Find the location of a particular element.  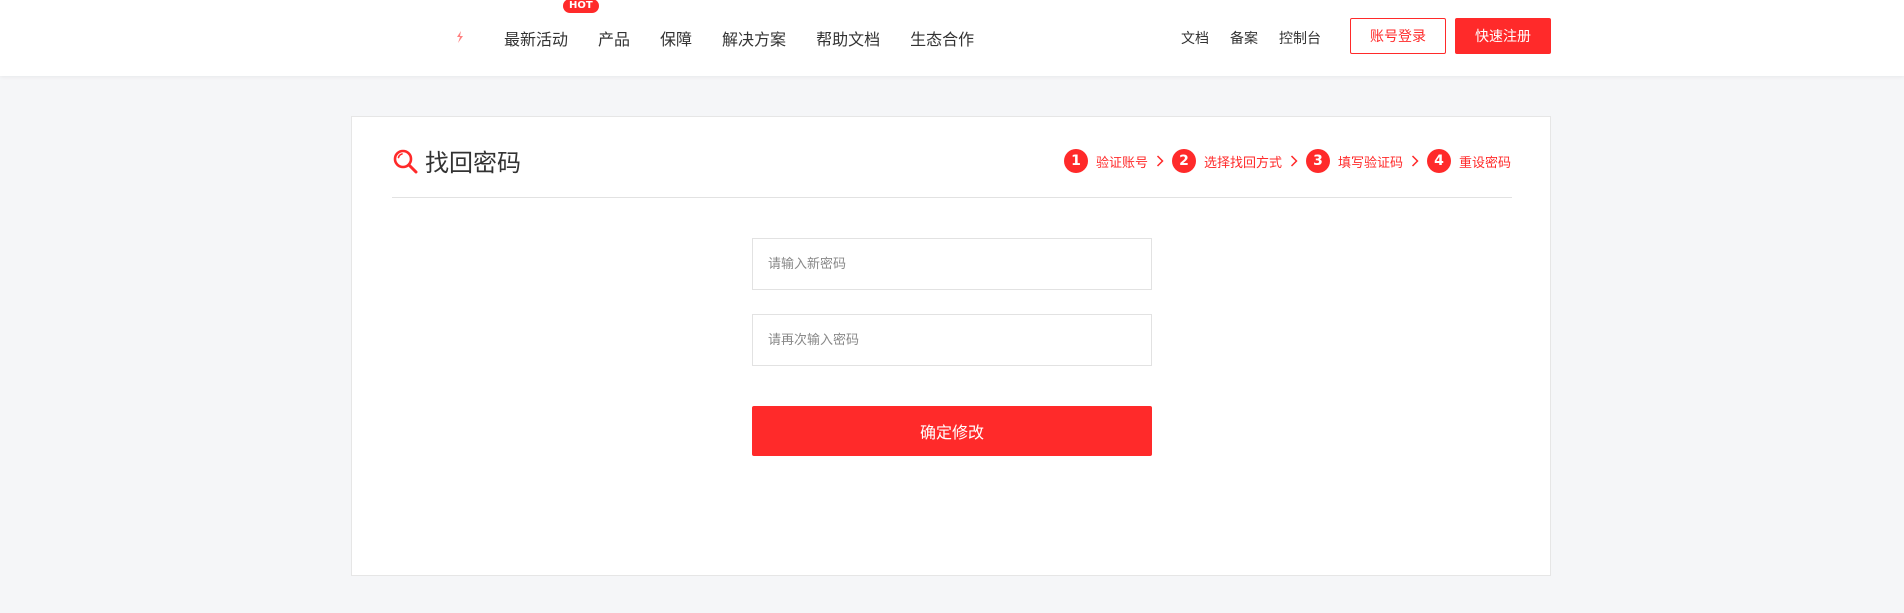

nav-item-activities: 最新活动 HOT is located at coordinates (551, 25).